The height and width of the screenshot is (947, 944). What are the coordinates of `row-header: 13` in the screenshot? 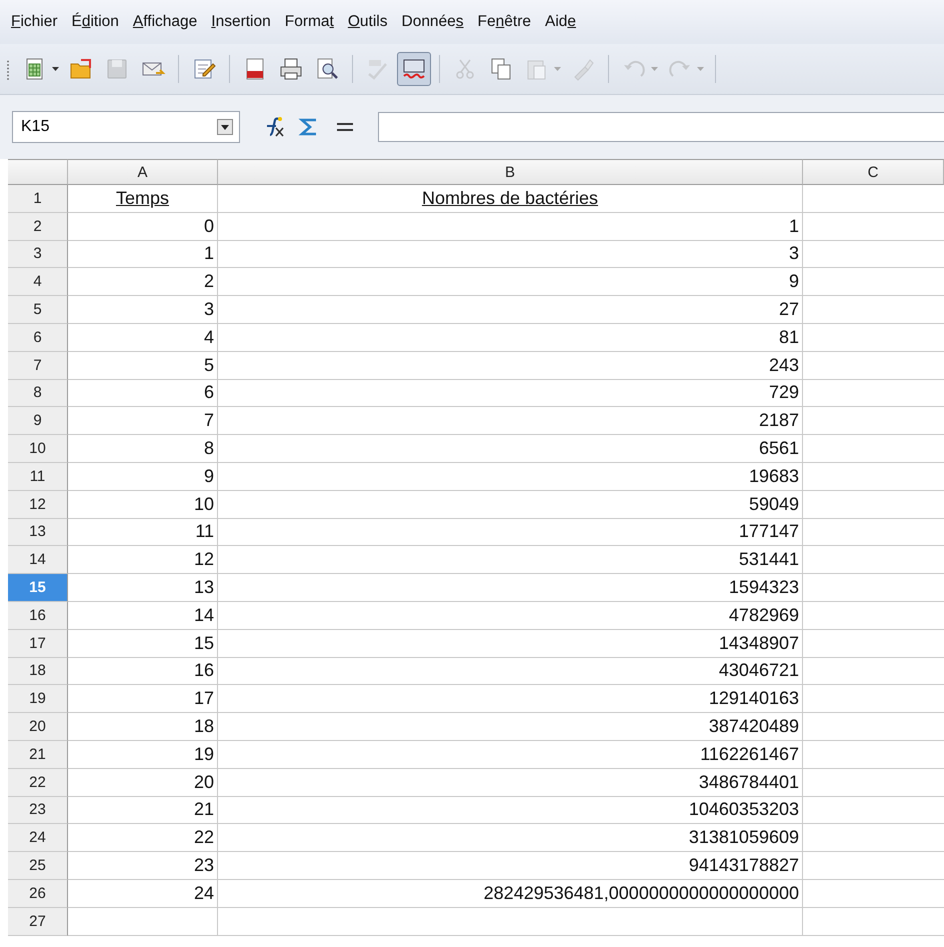 It's located at (38, 532).